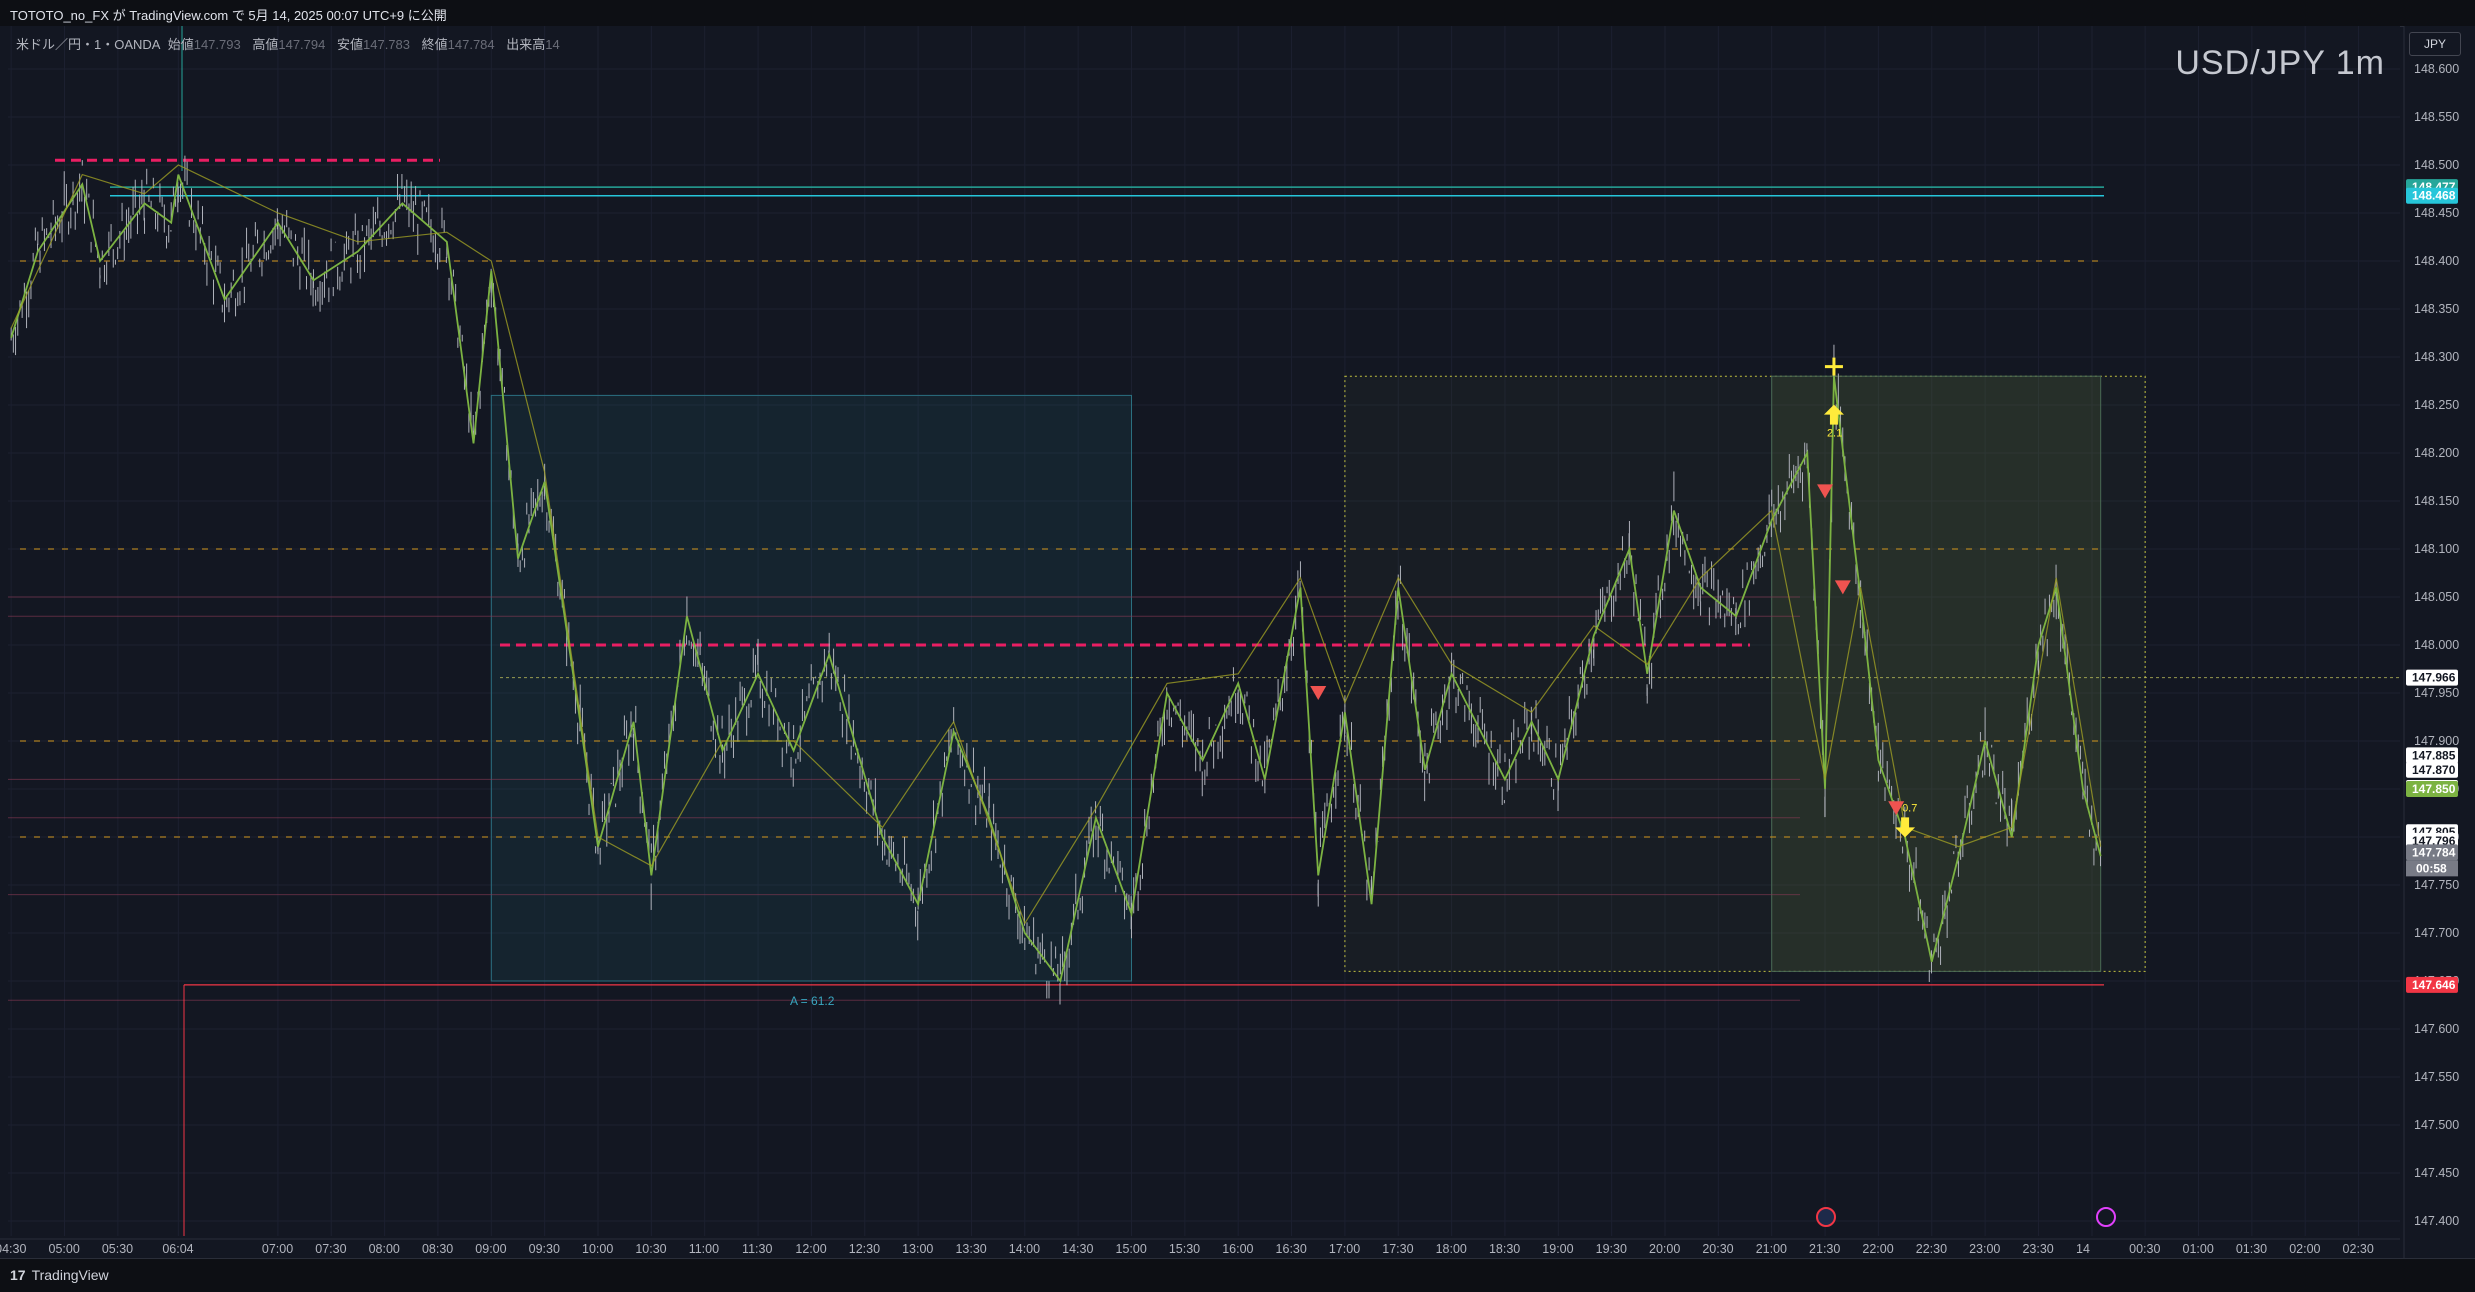 This screenshot has width=2475, height=1292. I want to click on time-tick-label: 21:30, so click(1824, 1249).